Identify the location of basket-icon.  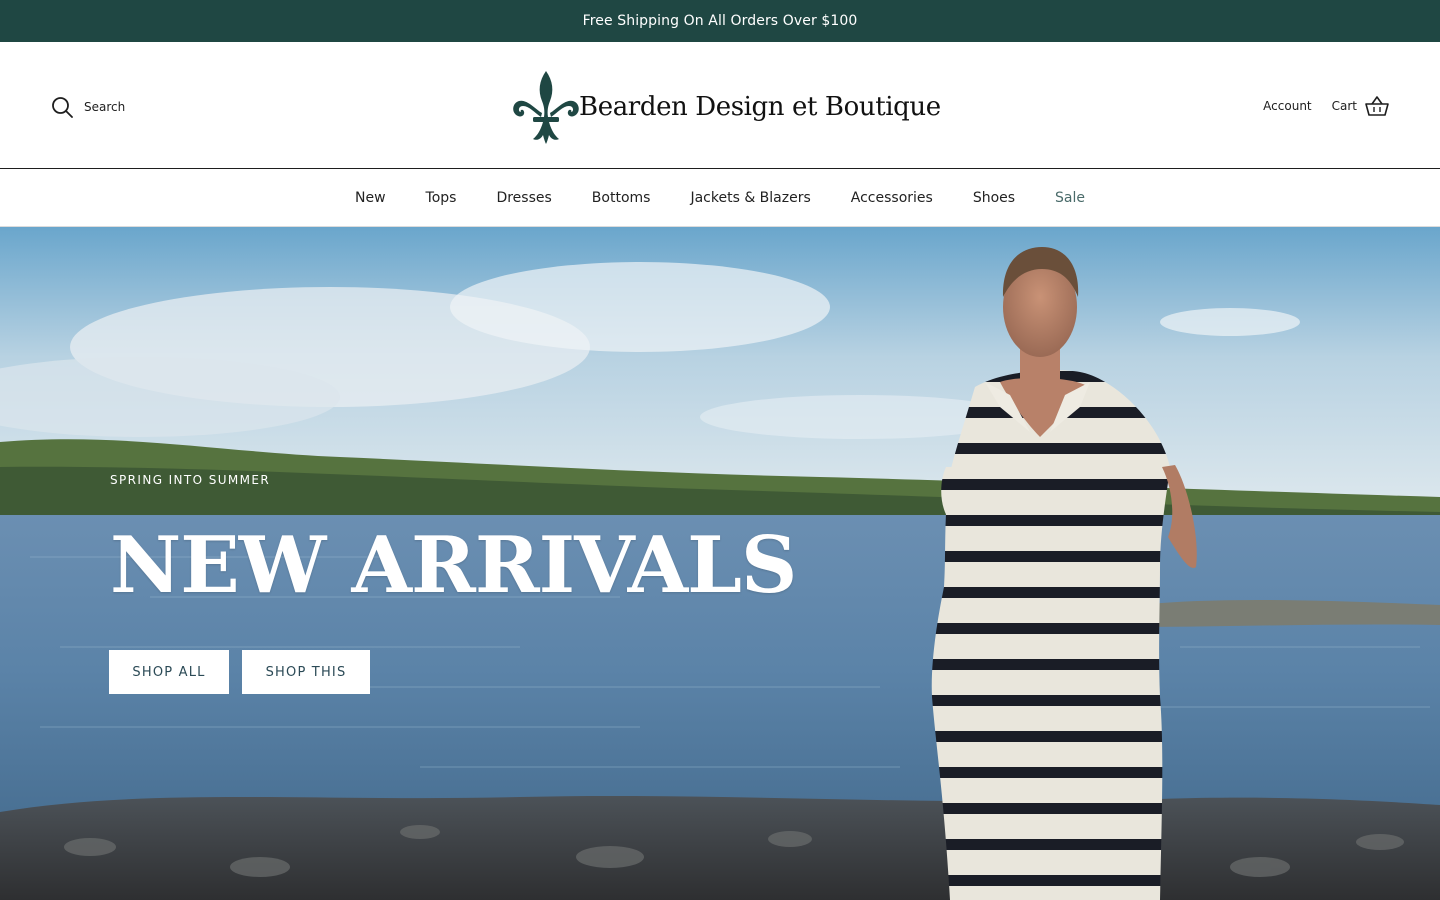
(1377, 106).